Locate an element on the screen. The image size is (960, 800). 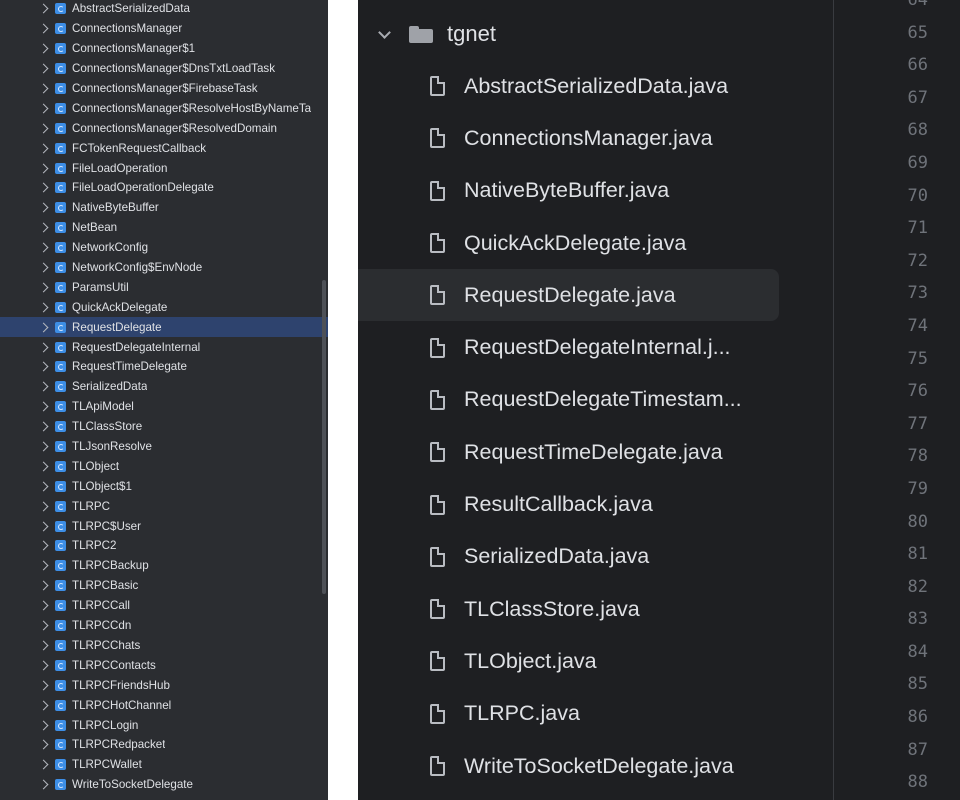
class-tree-item: TLRPCLogin is located at coordinates (164, 725).